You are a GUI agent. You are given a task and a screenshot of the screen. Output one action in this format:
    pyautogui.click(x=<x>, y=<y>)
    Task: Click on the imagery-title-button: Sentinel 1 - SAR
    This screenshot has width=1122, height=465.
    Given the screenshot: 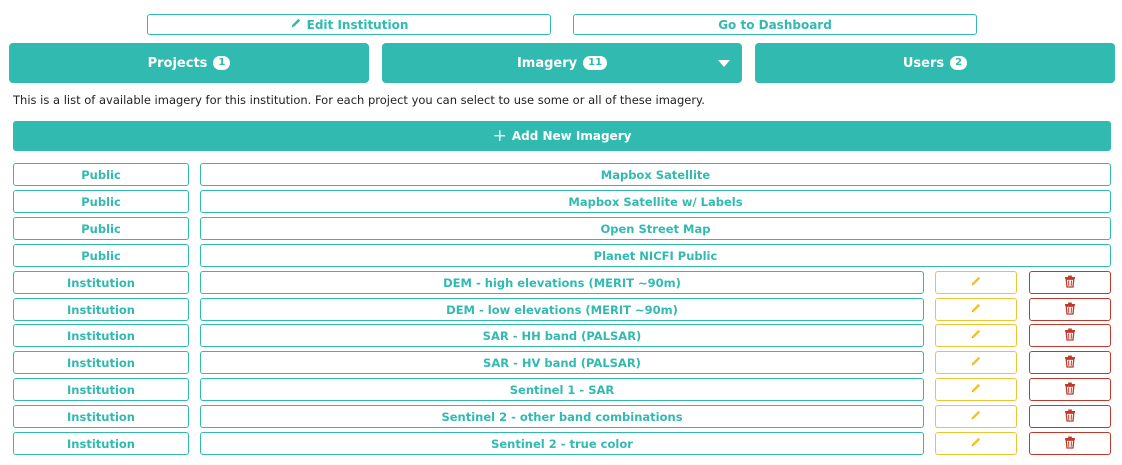 What is the action you would take?
    pyautogui.click(x=562, y=389)
    